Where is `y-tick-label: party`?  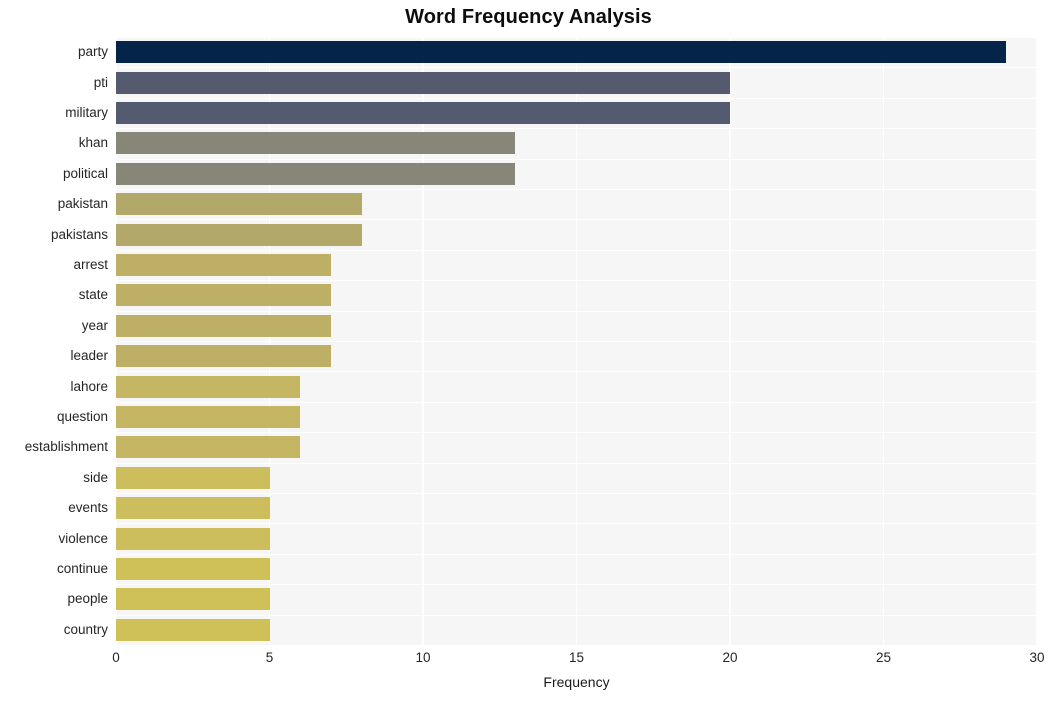 y-tick-label: party is located at coordinates (92, 52).